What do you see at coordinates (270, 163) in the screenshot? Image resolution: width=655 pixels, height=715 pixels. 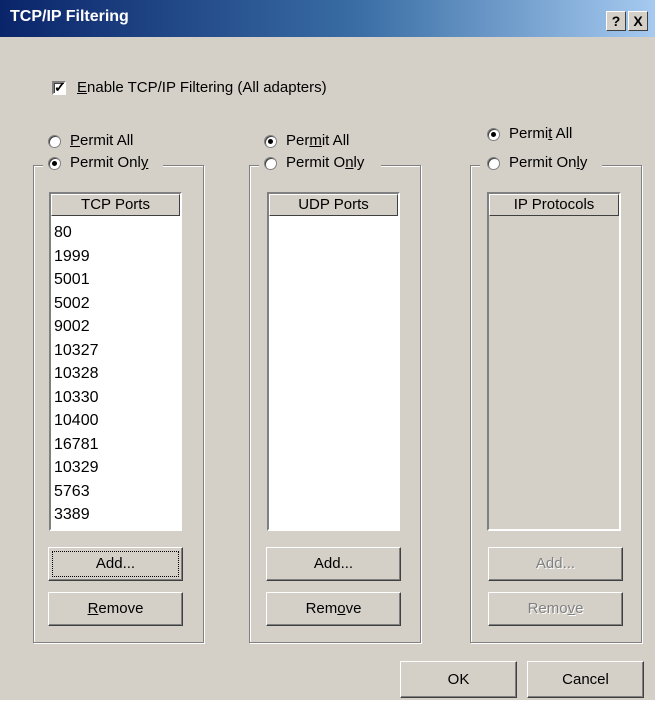 I see `udp-permit-only-radio` at bounding box center [270, 163].